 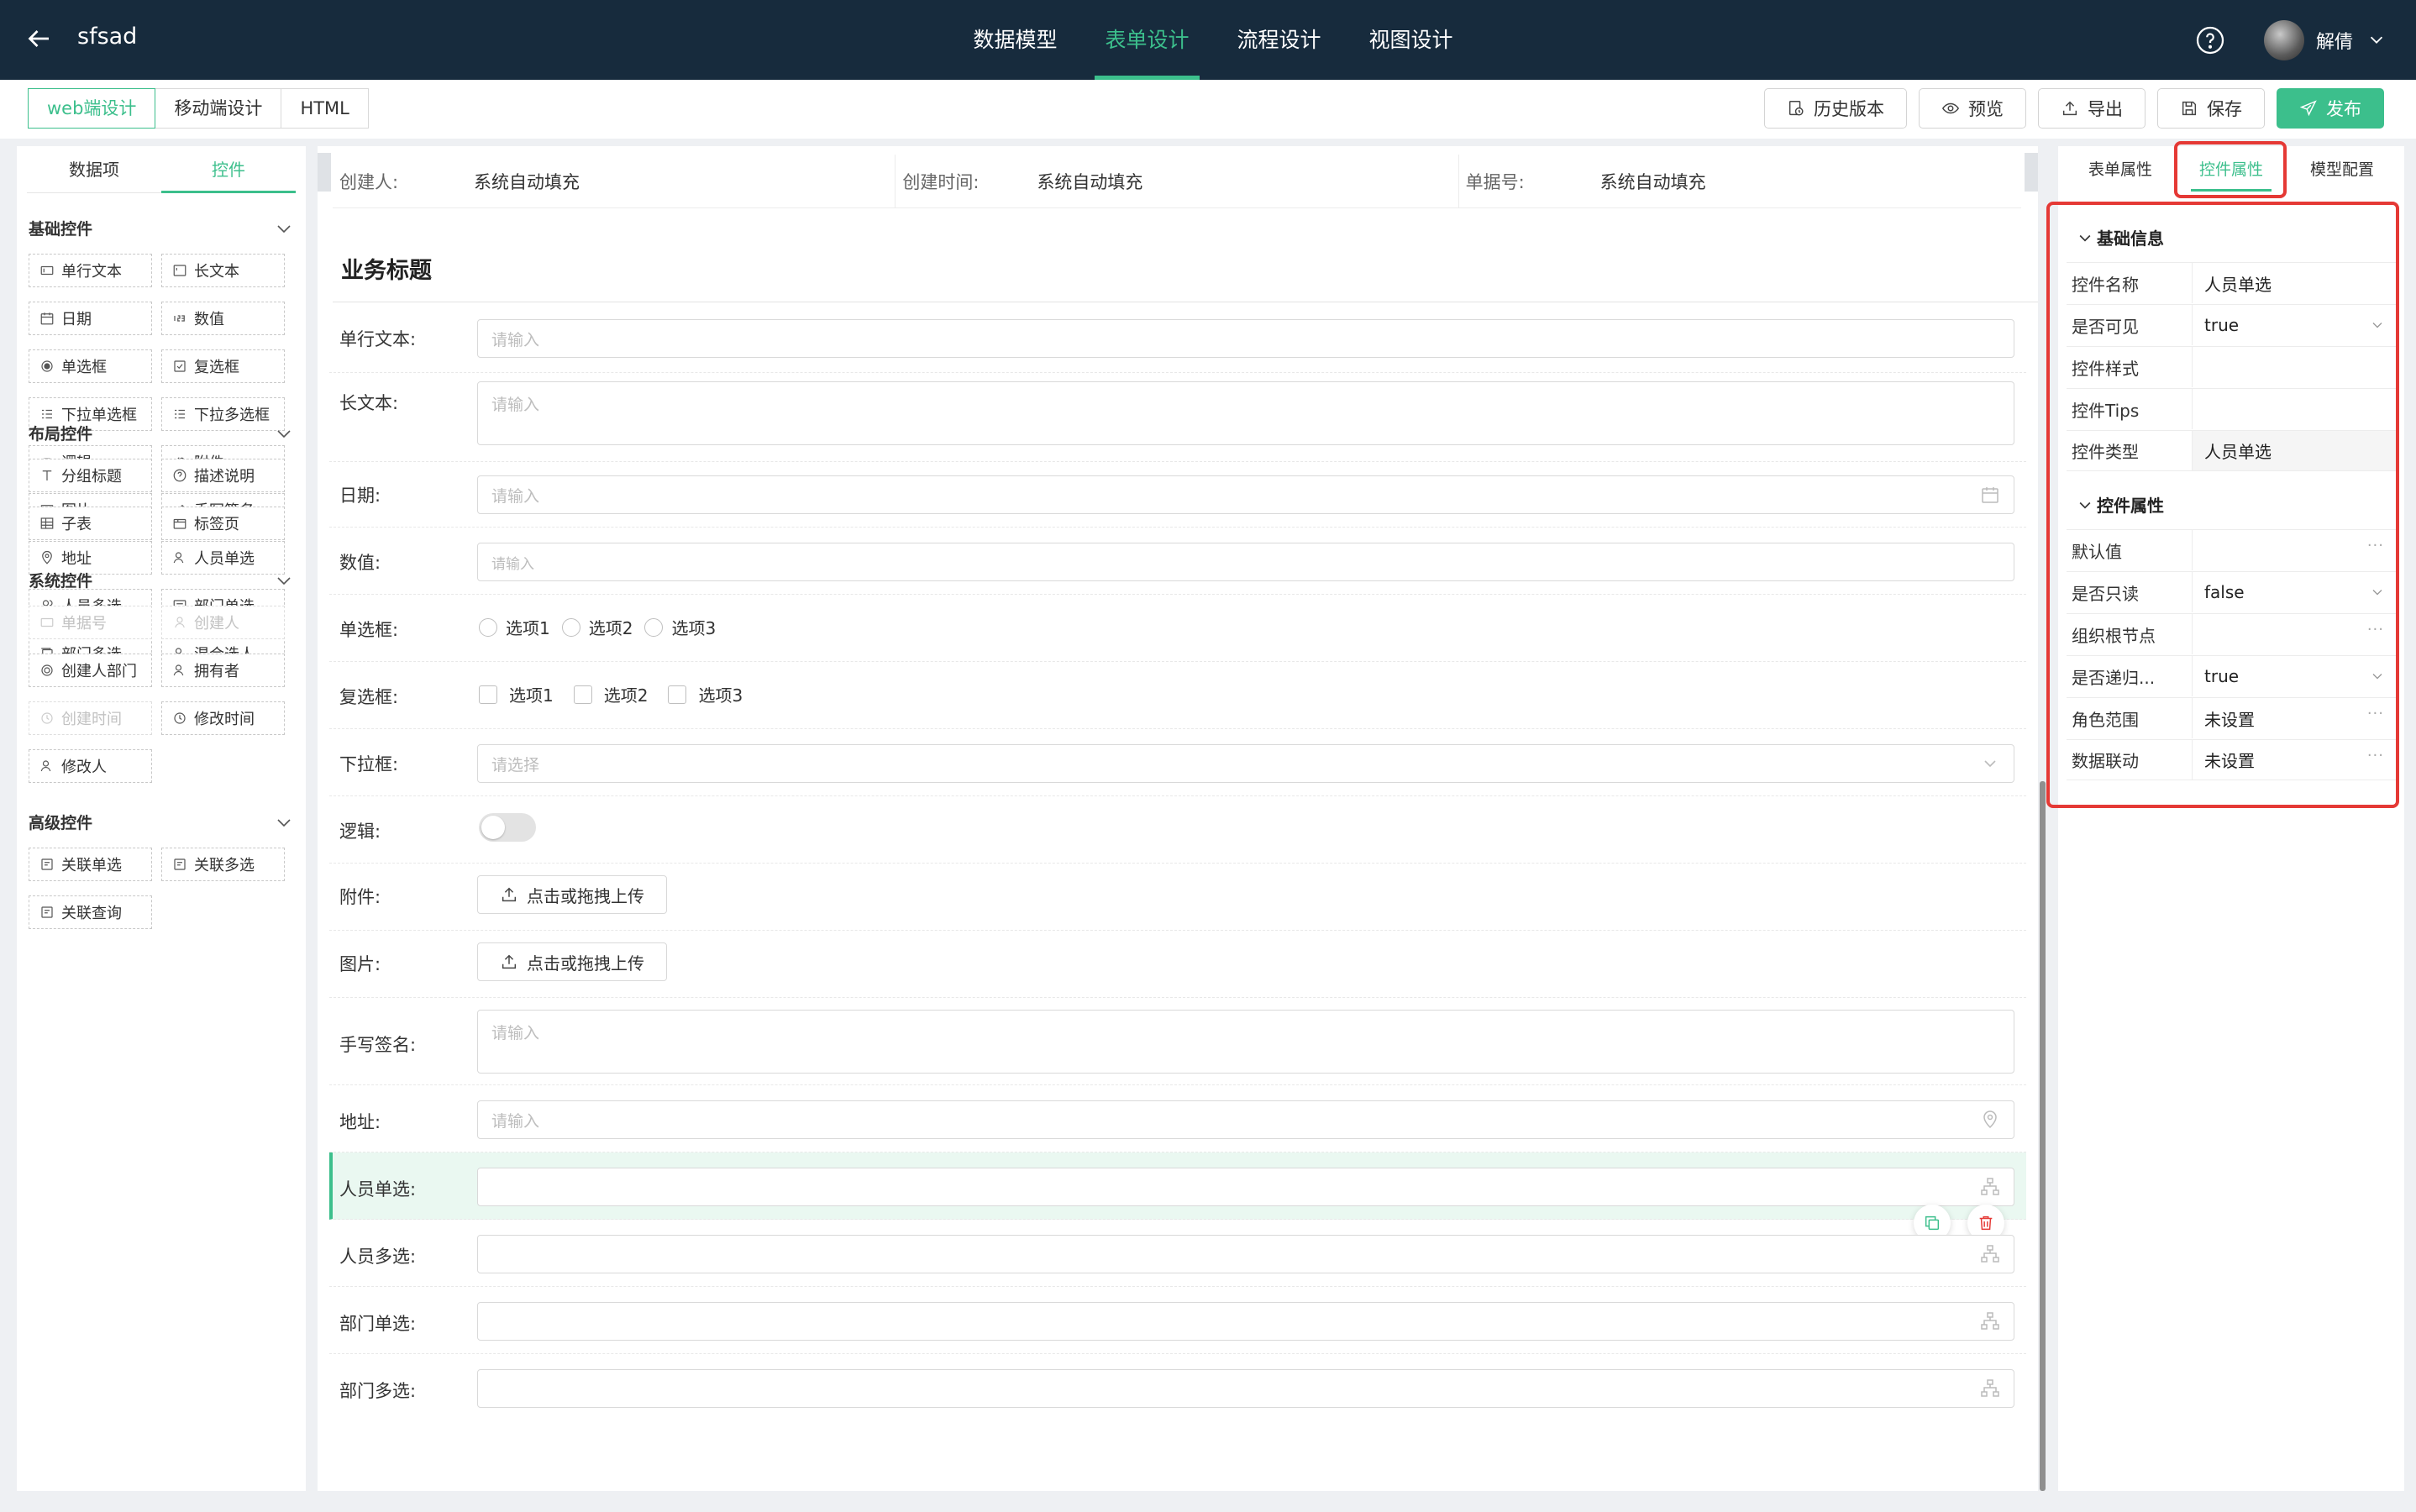 I want to click on signature-input: 请输入, so click(x=1245, y=1042).